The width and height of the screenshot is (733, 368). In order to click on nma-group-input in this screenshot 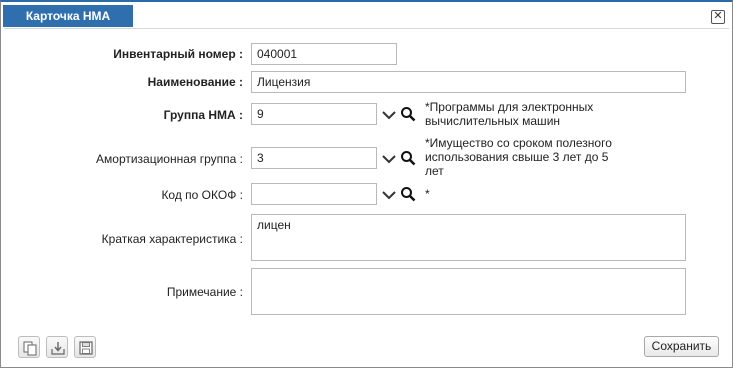, I will do `click(314, 114)`.